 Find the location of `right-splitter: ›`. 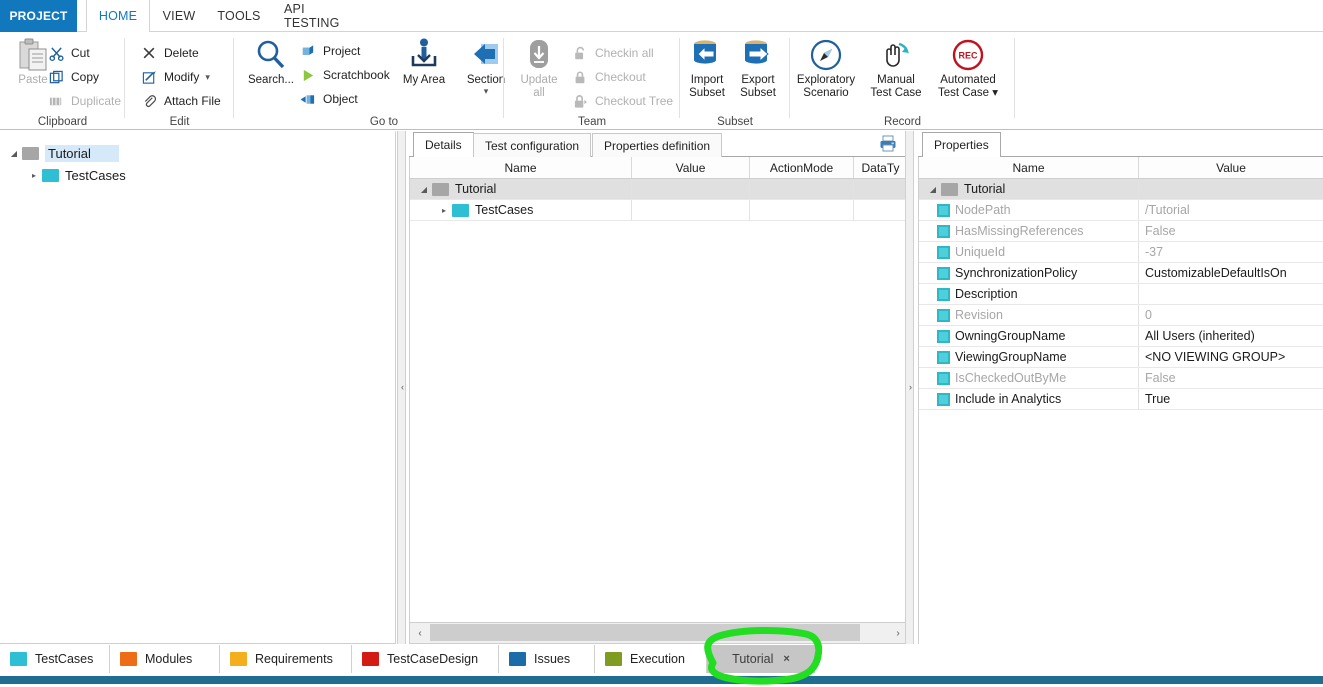

right-splitter: › is located at coordinates (909, 387).